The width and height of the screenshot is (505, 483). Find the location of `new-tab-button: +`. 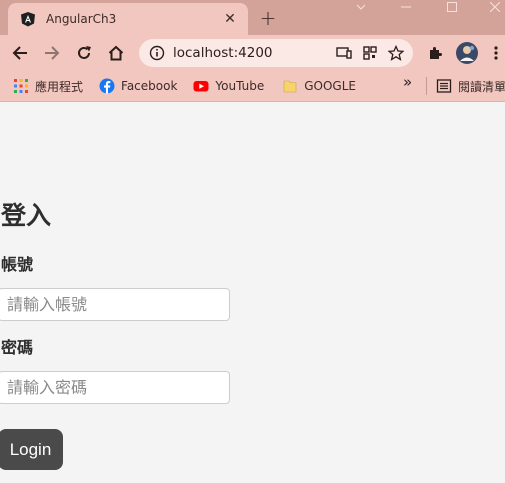

new-tab-button: + is located at coordinates (268, 18).